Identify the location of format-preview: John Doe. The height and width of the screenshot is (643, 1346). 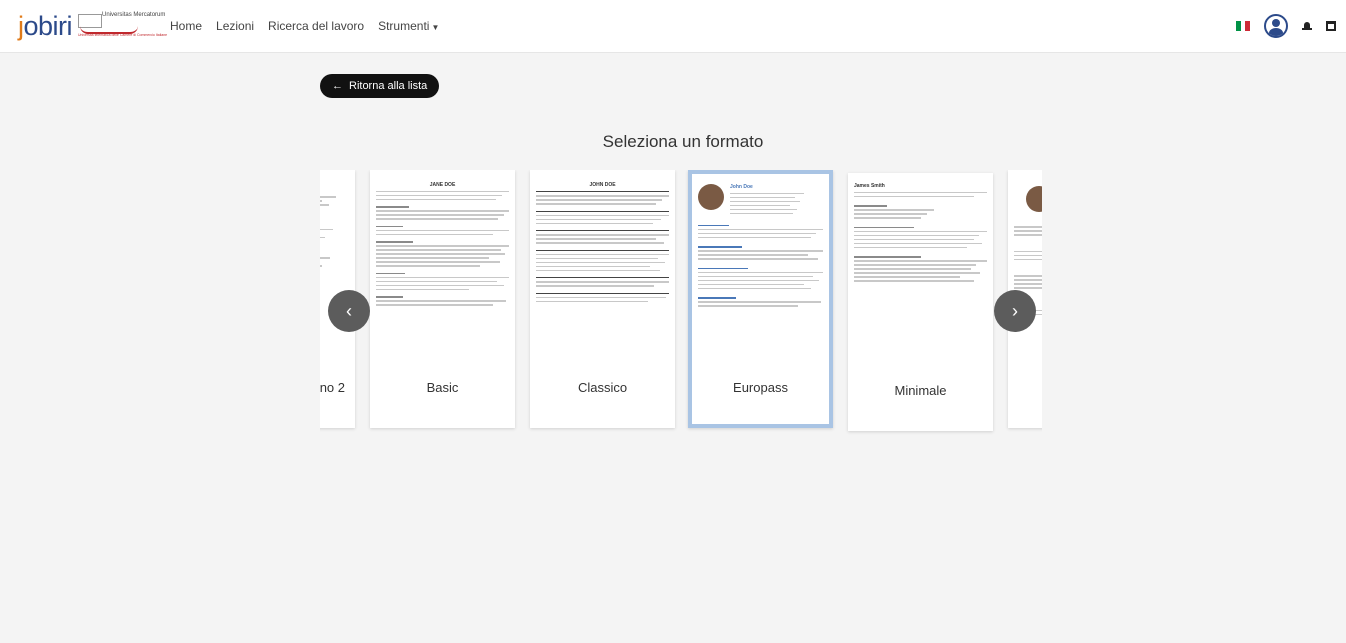
(760, 275).